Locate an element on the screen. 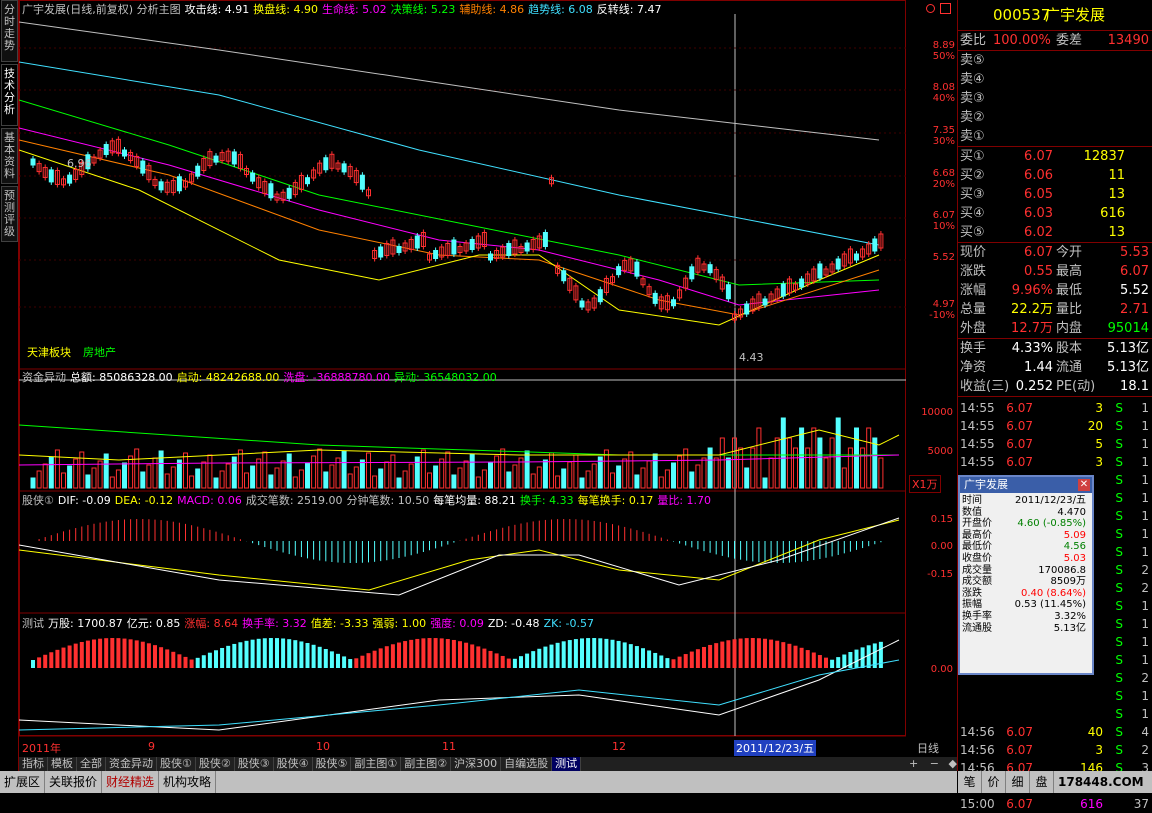 The image size is (1152, 813). quote-tab: 细 is located at coordinates (1018, 782).